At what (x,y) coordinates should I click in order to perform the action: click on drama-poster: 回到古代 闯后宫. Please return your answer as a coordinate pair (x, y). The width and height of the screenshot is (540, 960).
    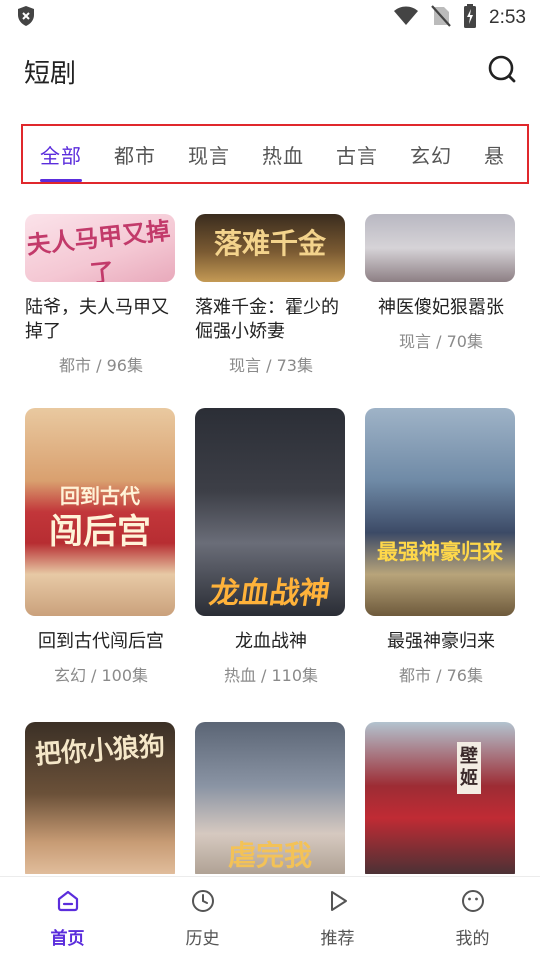
    Looking at the image, I should click on (100, 512).